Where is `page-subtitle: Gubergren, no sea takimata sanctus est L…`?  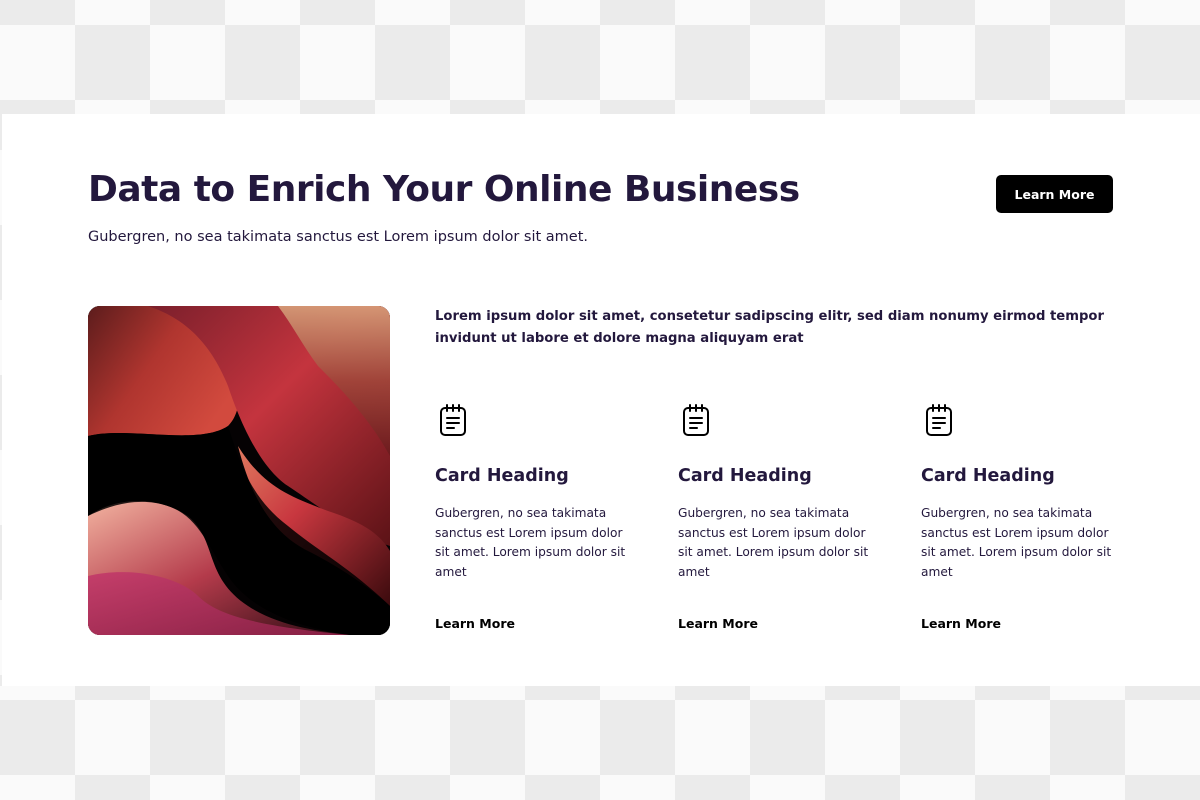 page-subtitle: Gubergren, no sea takimata sanctus est L… is located at coordinates (338, 237).